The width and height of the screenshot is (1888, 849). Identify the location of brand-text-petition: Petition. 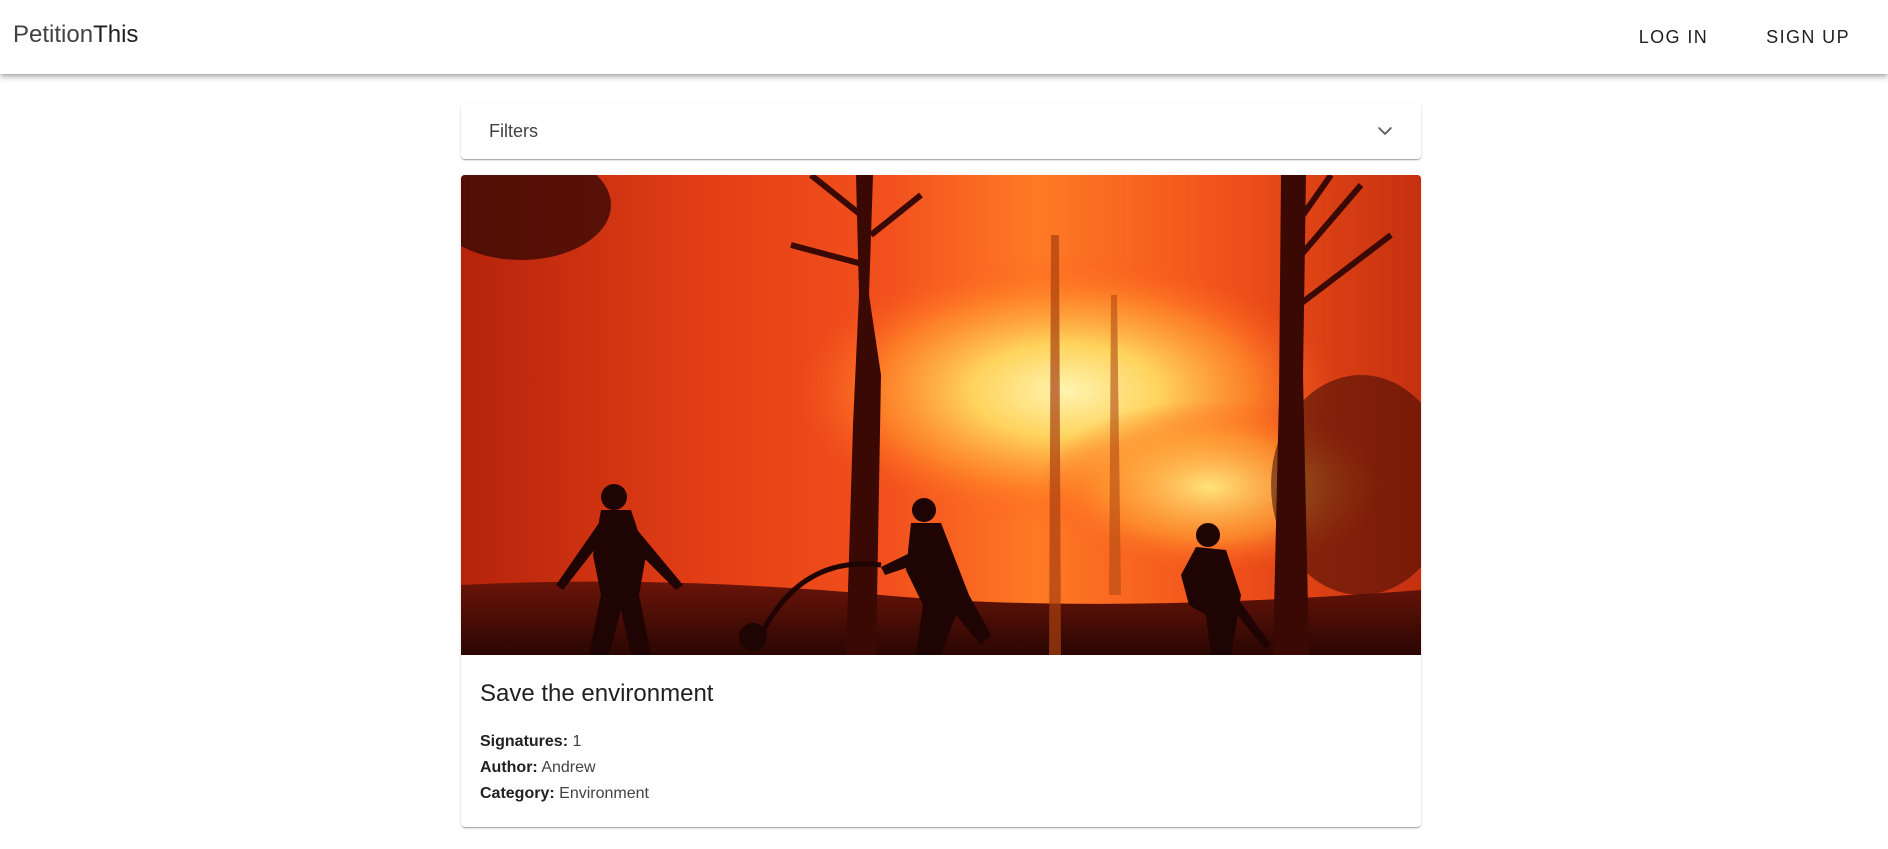
(53, 34).